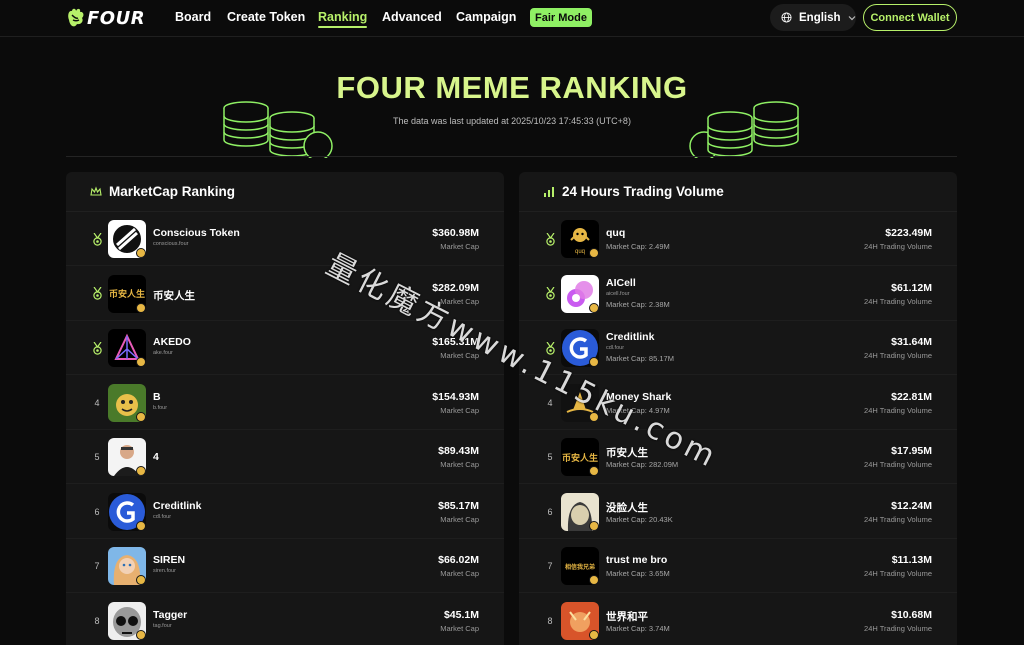 The height and width of the screenshot is (645, 1024). What do you see at coordinates (76, 17) in the screenshot?
I see `clover-hand-icon` at bounding box center [76, 17].